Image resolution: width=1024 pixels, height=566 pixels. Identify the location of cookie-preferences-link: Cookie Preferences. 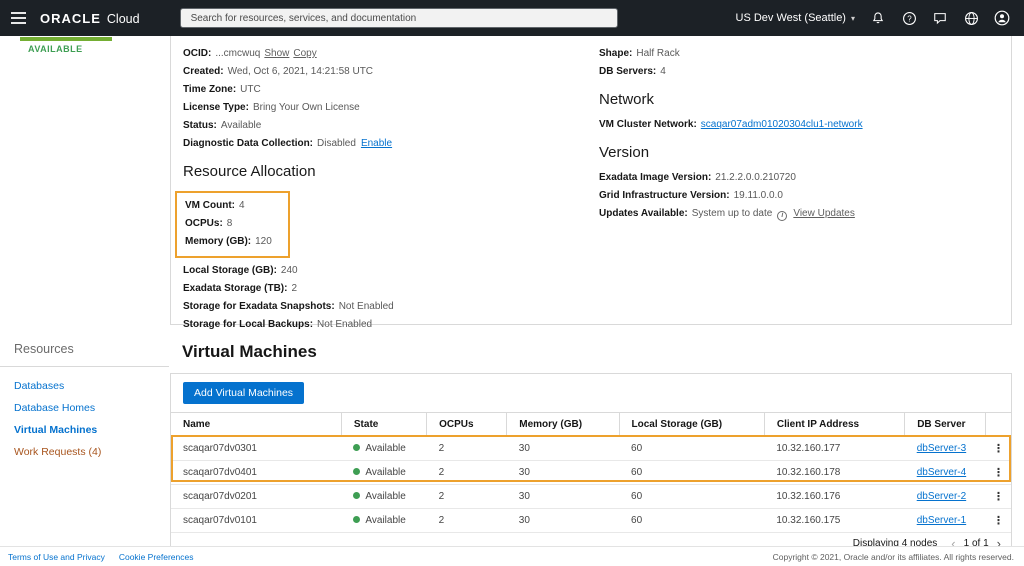
(156, 557).